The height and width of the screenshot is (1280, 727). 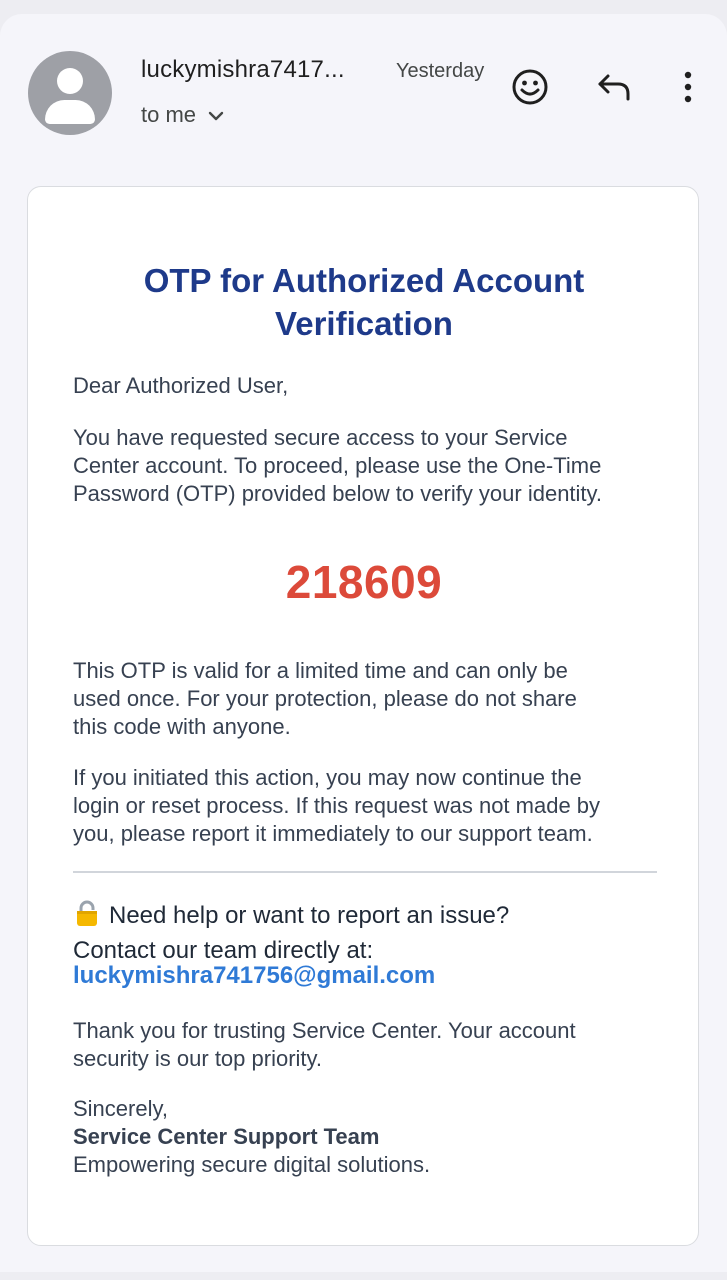 I want to click on divider, so click(x=365, y=872).